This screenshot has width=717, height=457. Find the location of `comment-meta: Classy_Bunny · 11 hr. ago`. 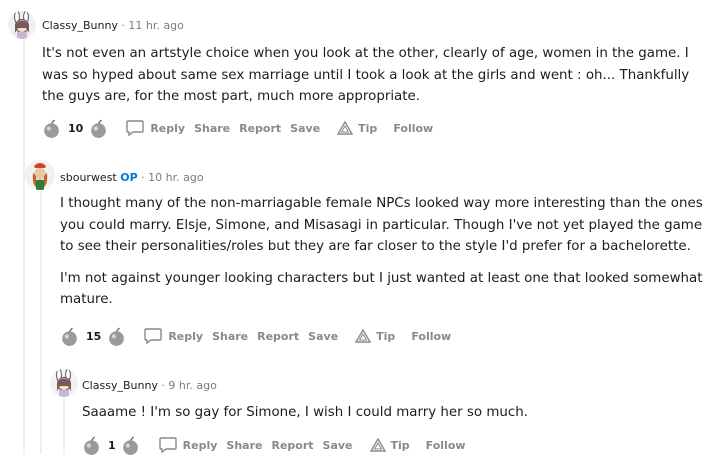

comment-meta: Classy_Bunny · 11 hr. ago is located at coordinates (113, 25).